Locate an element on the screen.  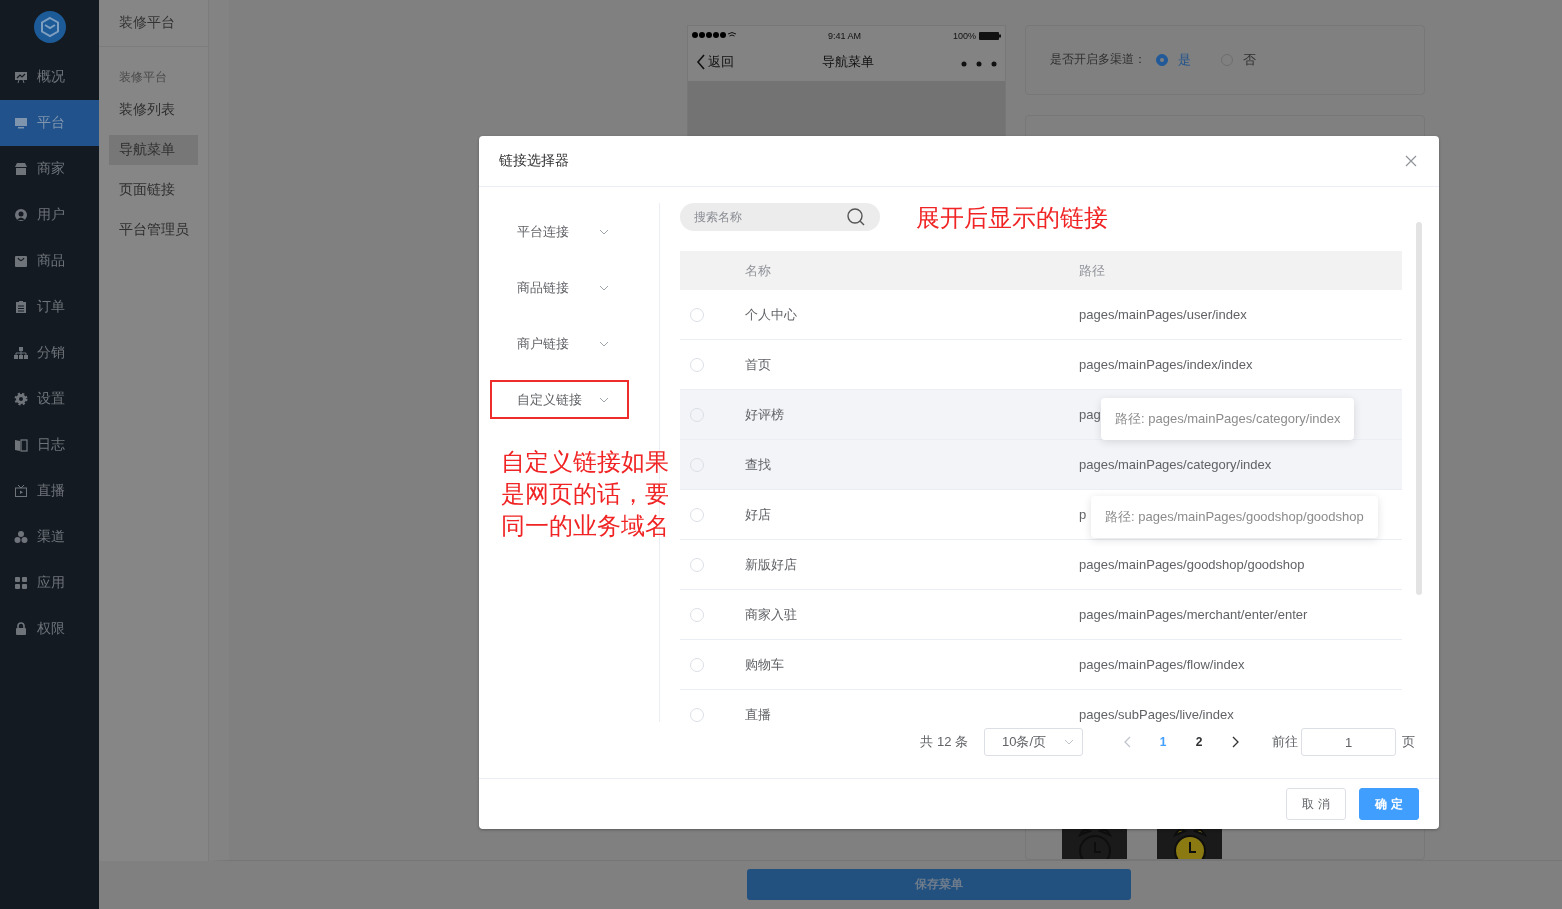
sidebar-item: 分销 is located at coordinates (49, 353).